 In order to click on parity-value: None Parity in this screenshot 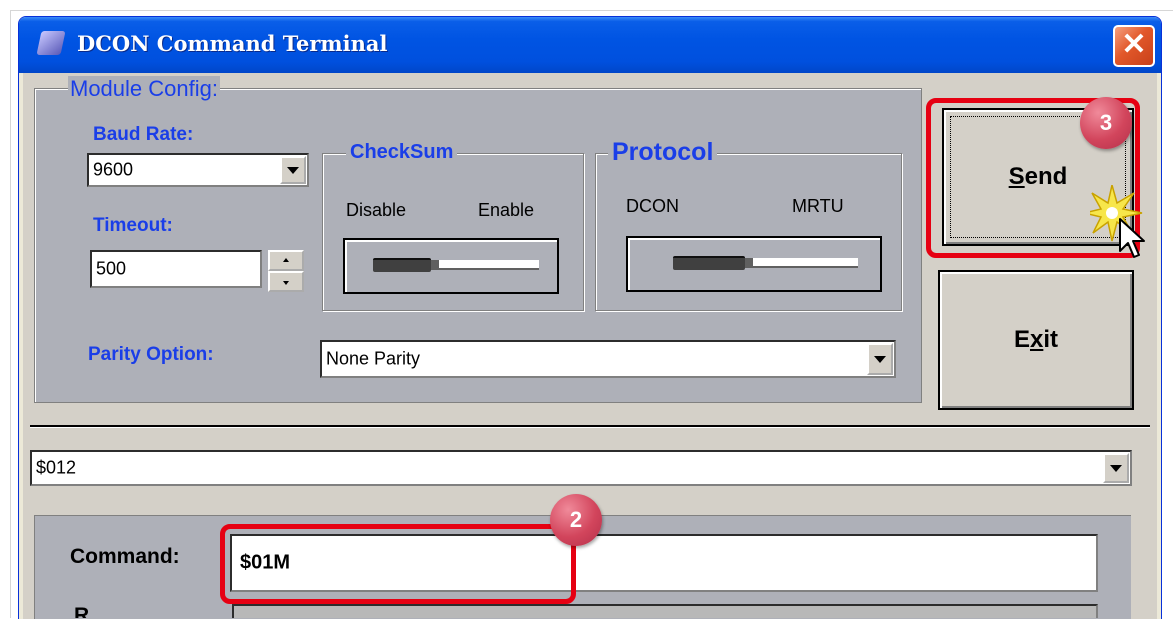, I will do `click(373, 358)`.